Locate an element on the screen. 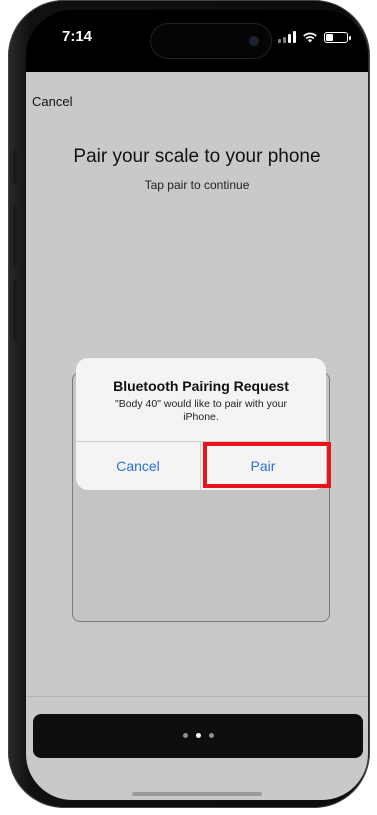  status-icons is located at coordinates (314, 37).